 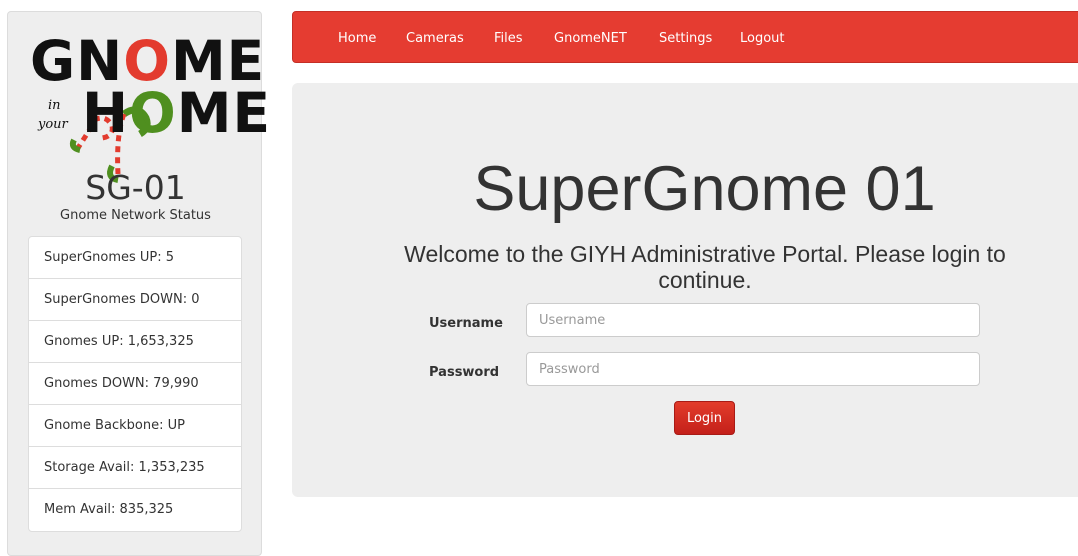 I want to click on device-name: SG-01, so click(x=135, y=187).